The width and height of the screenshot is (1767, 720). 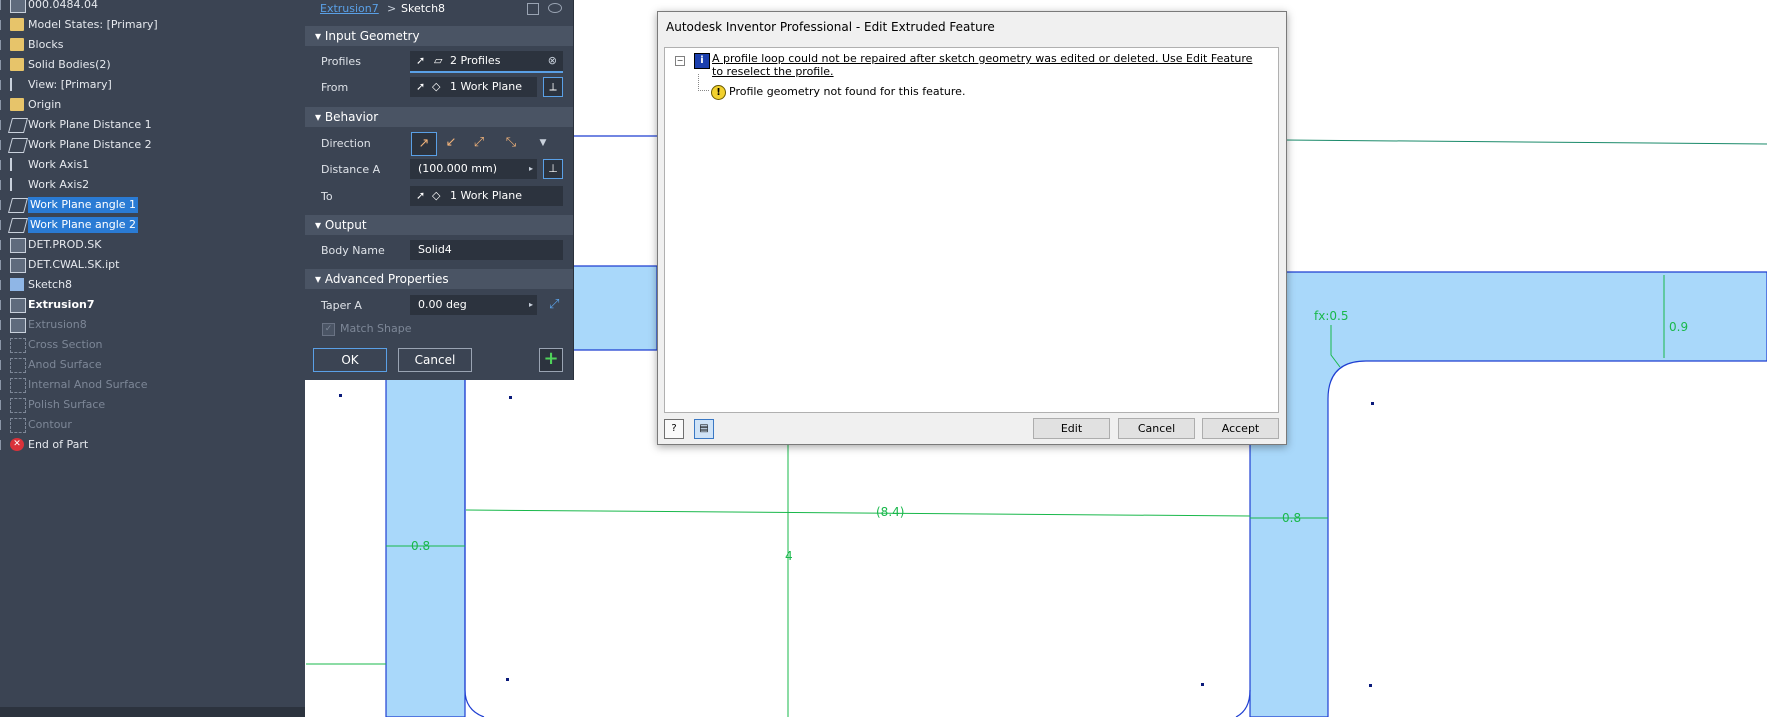 I want to click on taper-menu-arrow-icon: ▸, so click(x=531, y=305).